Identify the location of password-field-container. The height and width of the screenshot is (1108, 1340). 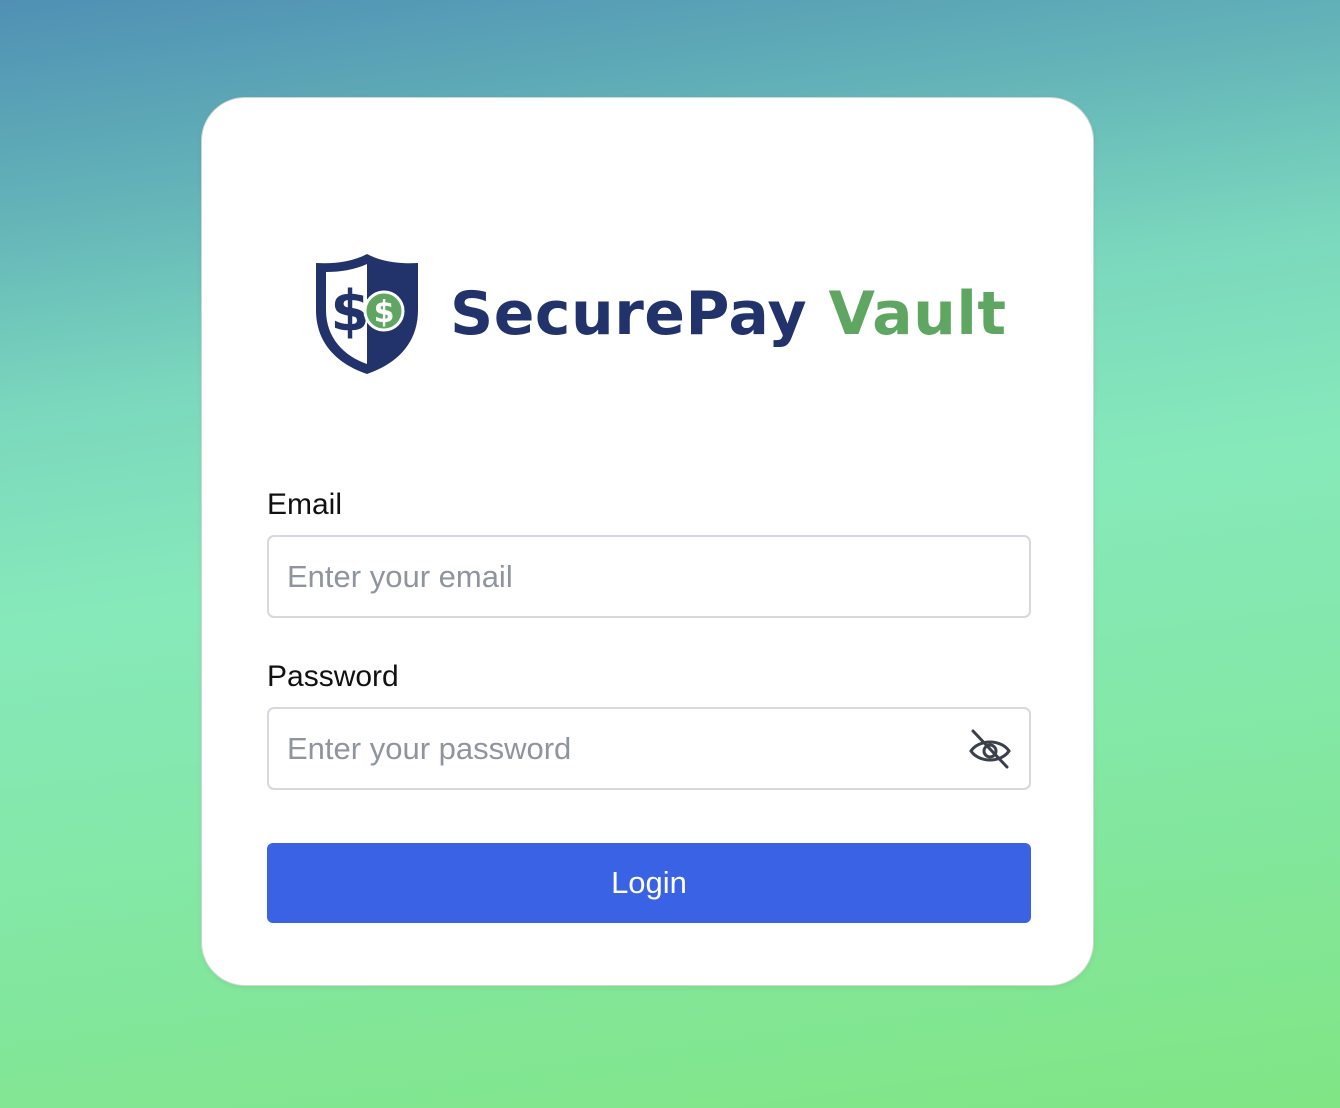
(649, 748).